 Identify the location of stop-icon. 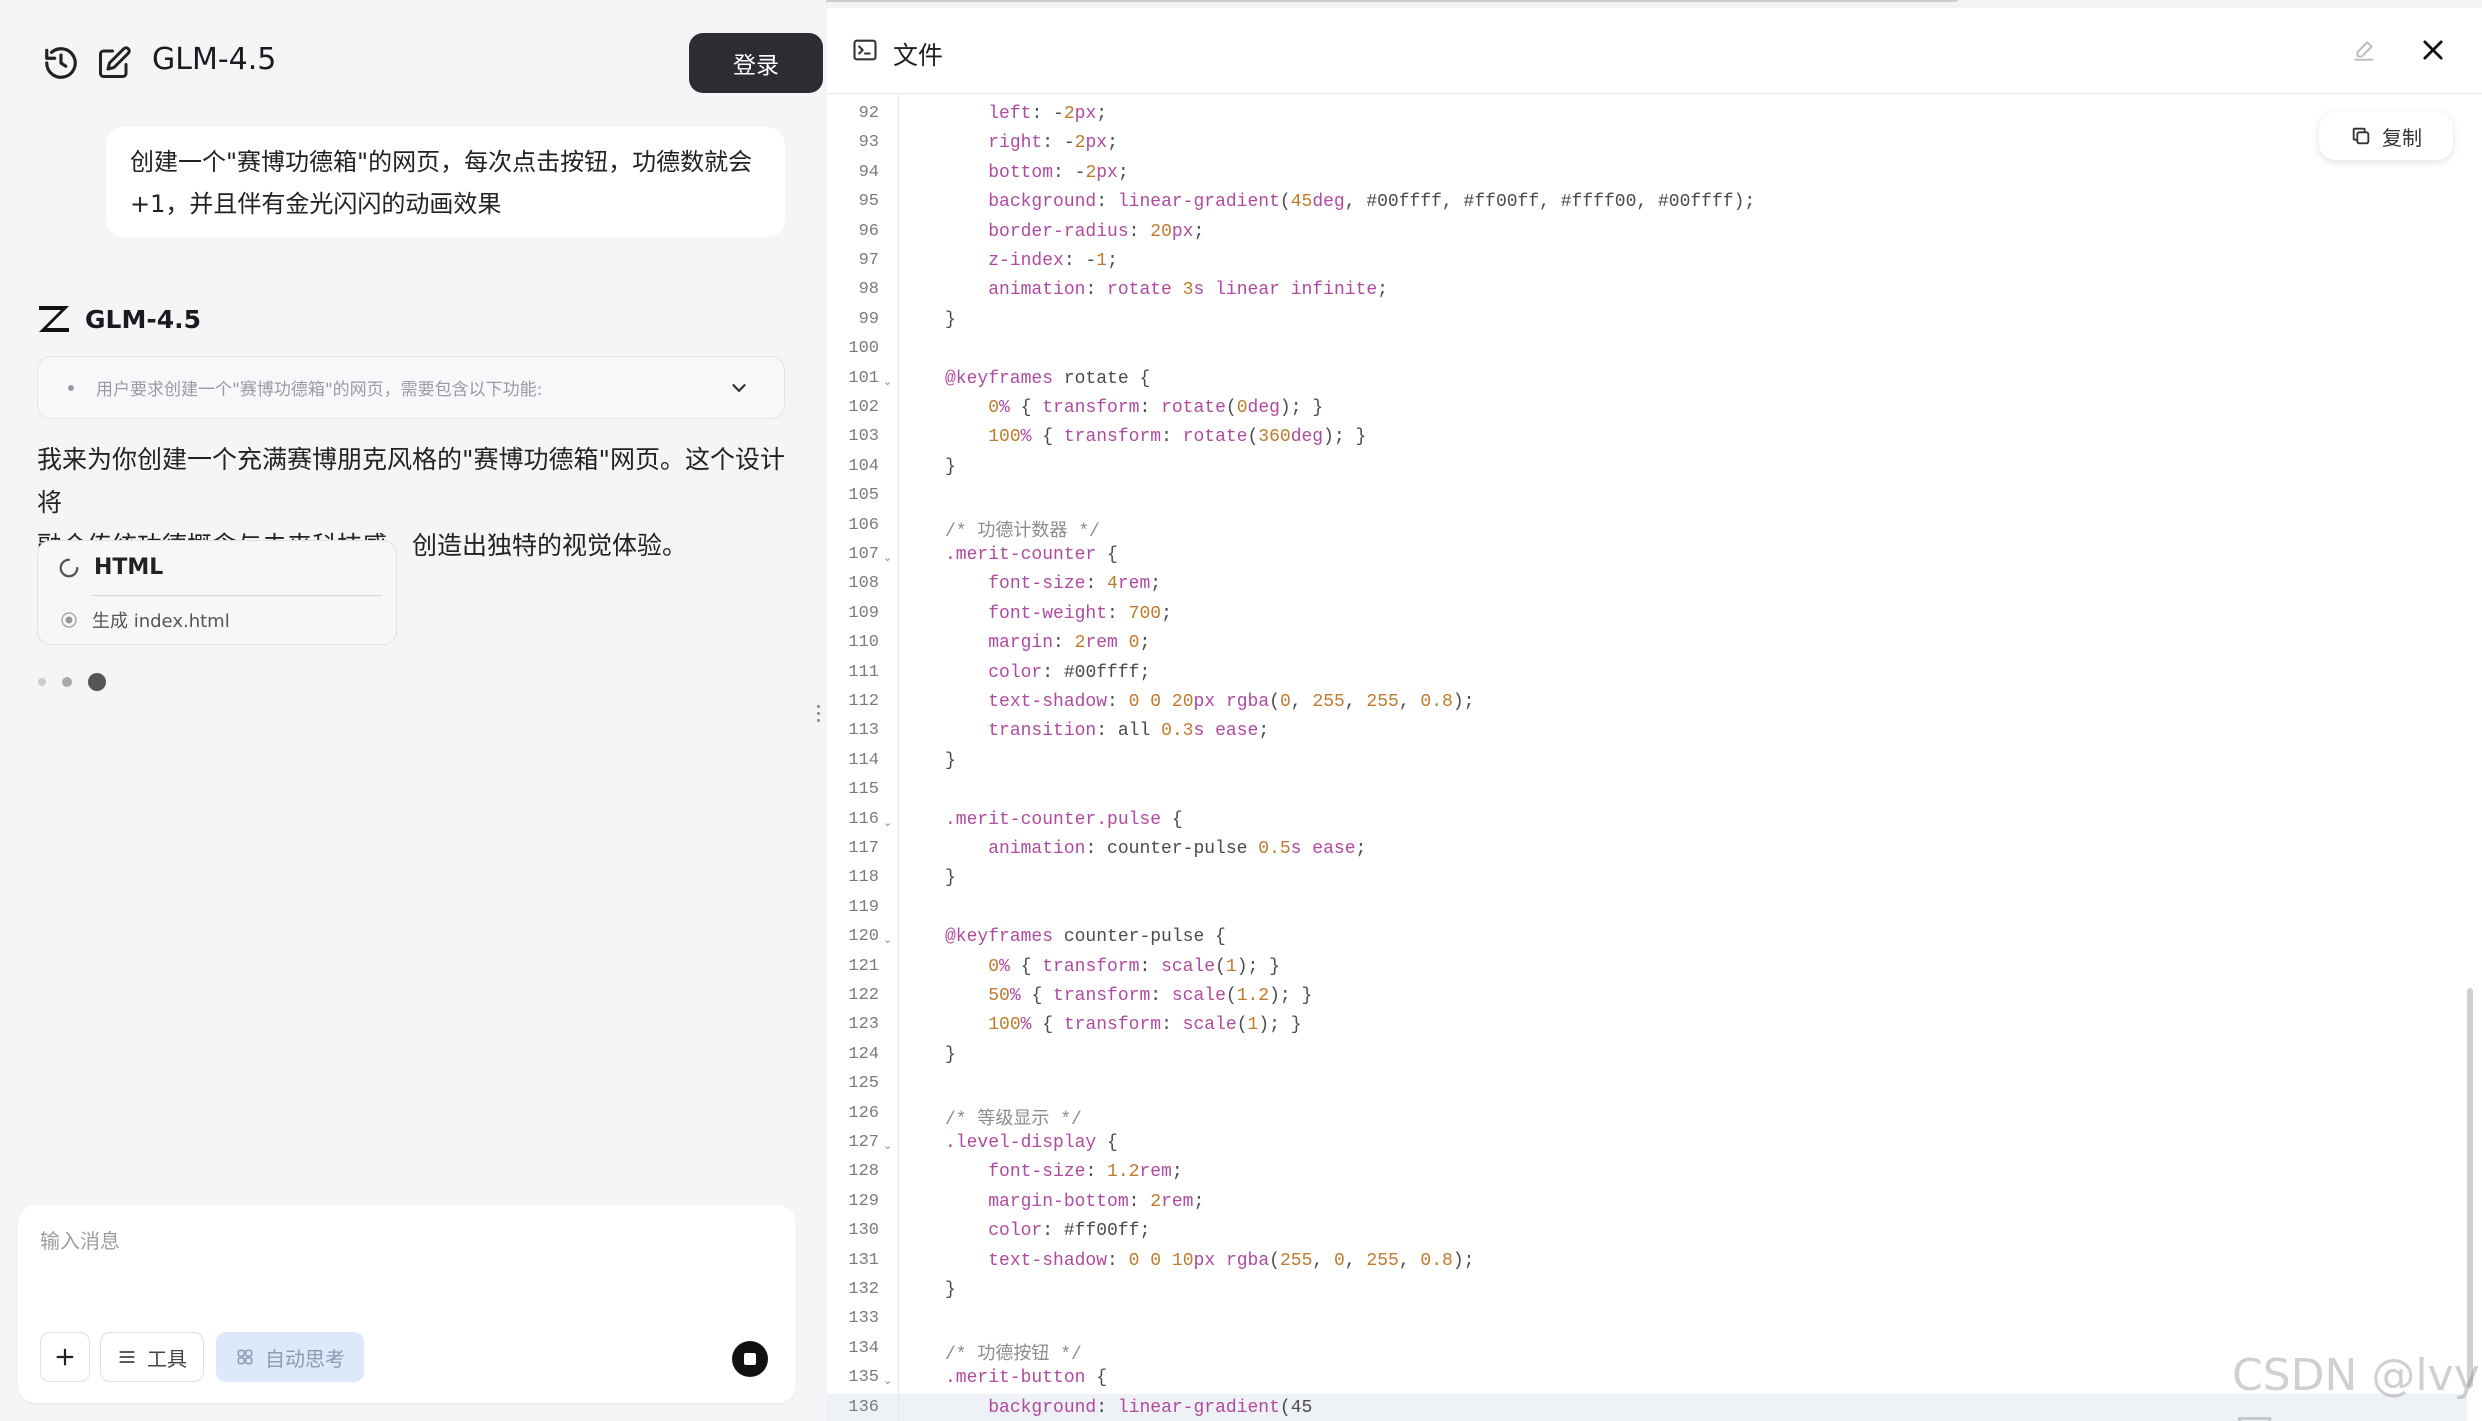
(750, 1359).